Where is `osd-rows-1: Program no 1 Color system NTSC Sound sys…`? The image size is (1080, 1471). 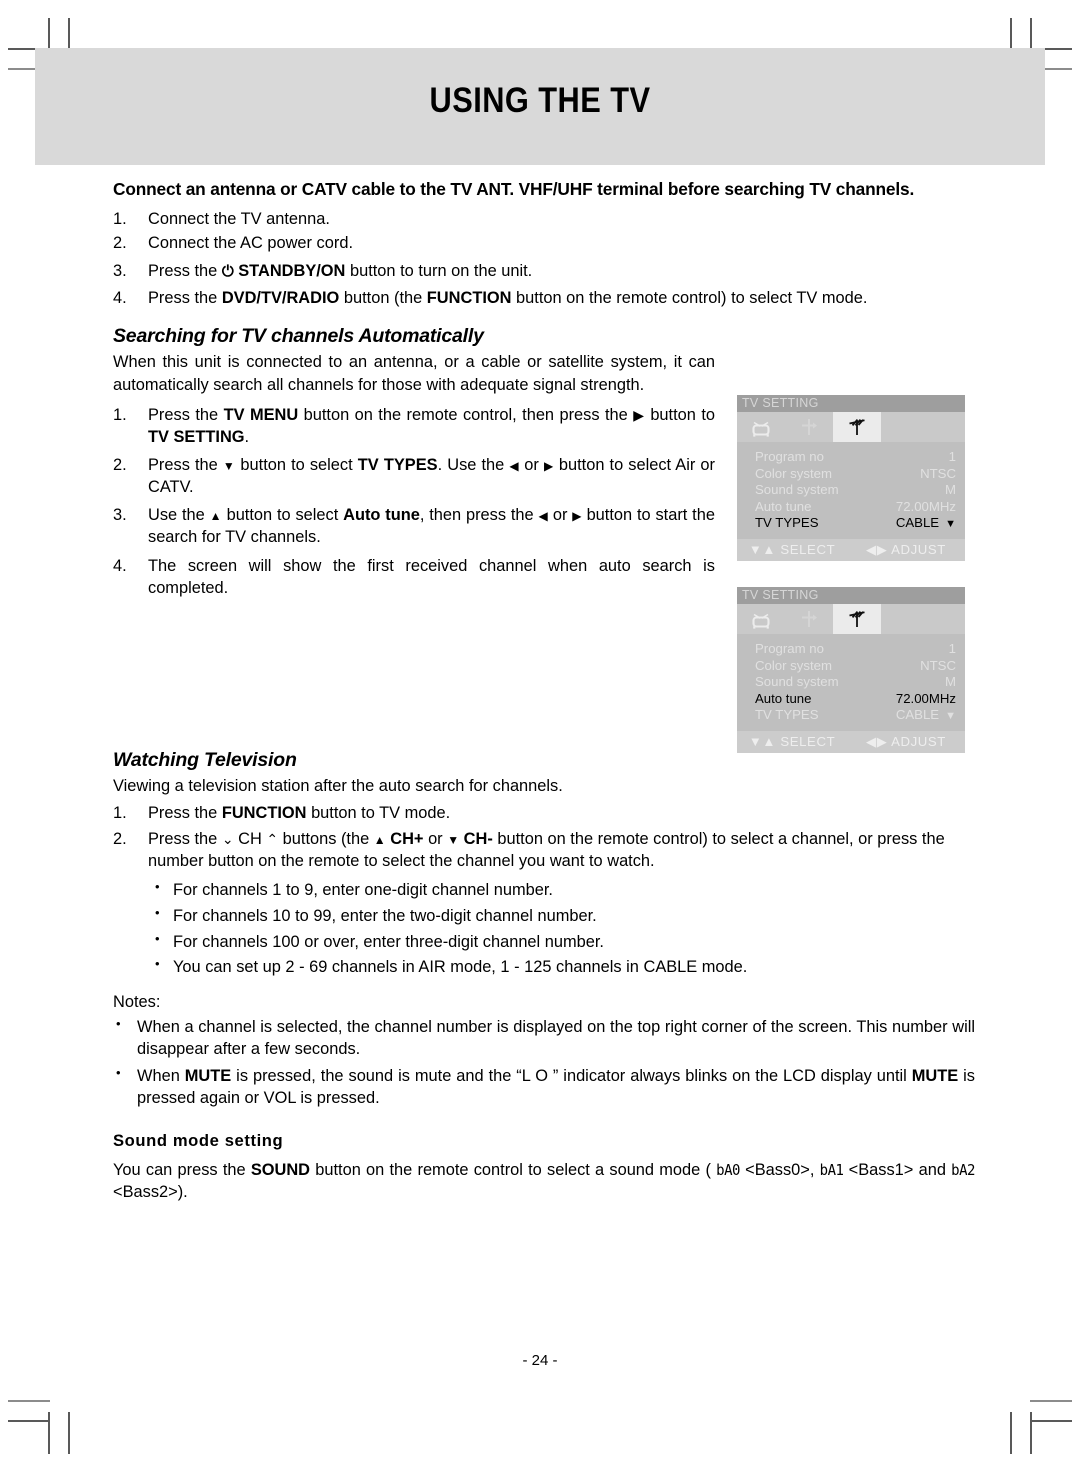
osd-rows-1: Program no 1 Color system NTSC Sound sys… is located at coordinates (851, 491).